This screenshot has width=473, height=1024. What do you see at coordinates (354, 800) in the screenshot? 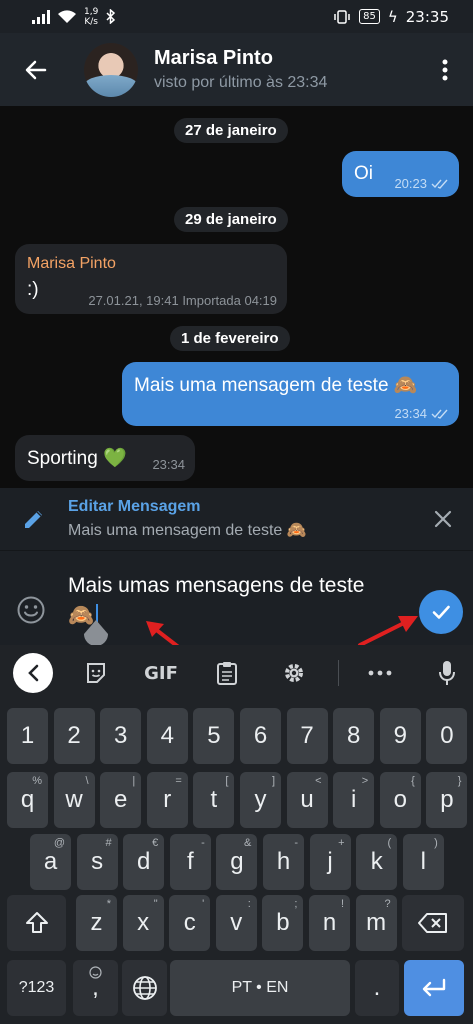
I see `key-i: i >` at bounding box center [354, 800].